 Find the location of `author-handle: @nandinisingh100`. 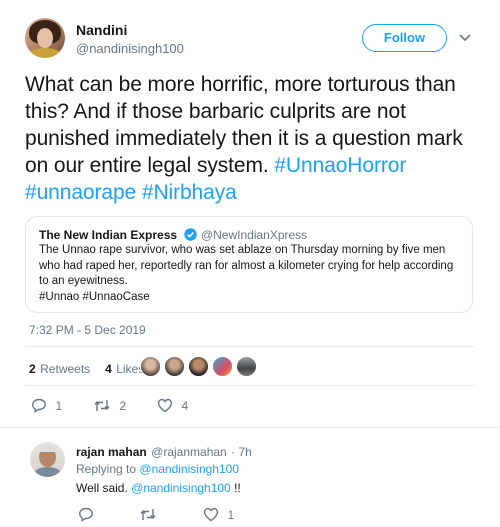

author-handle: @nandinisingh100 is located at coordinates (130, 48).